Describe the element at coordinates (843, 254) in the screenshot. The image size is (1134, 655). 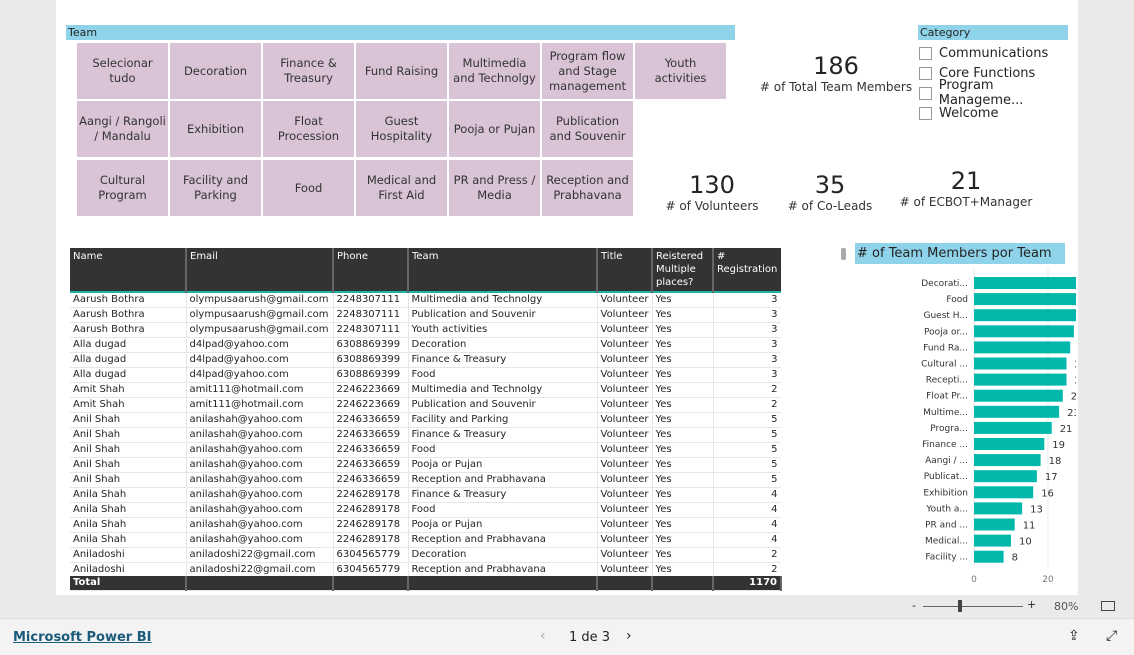
I see `scrollbar-handle` at that location.